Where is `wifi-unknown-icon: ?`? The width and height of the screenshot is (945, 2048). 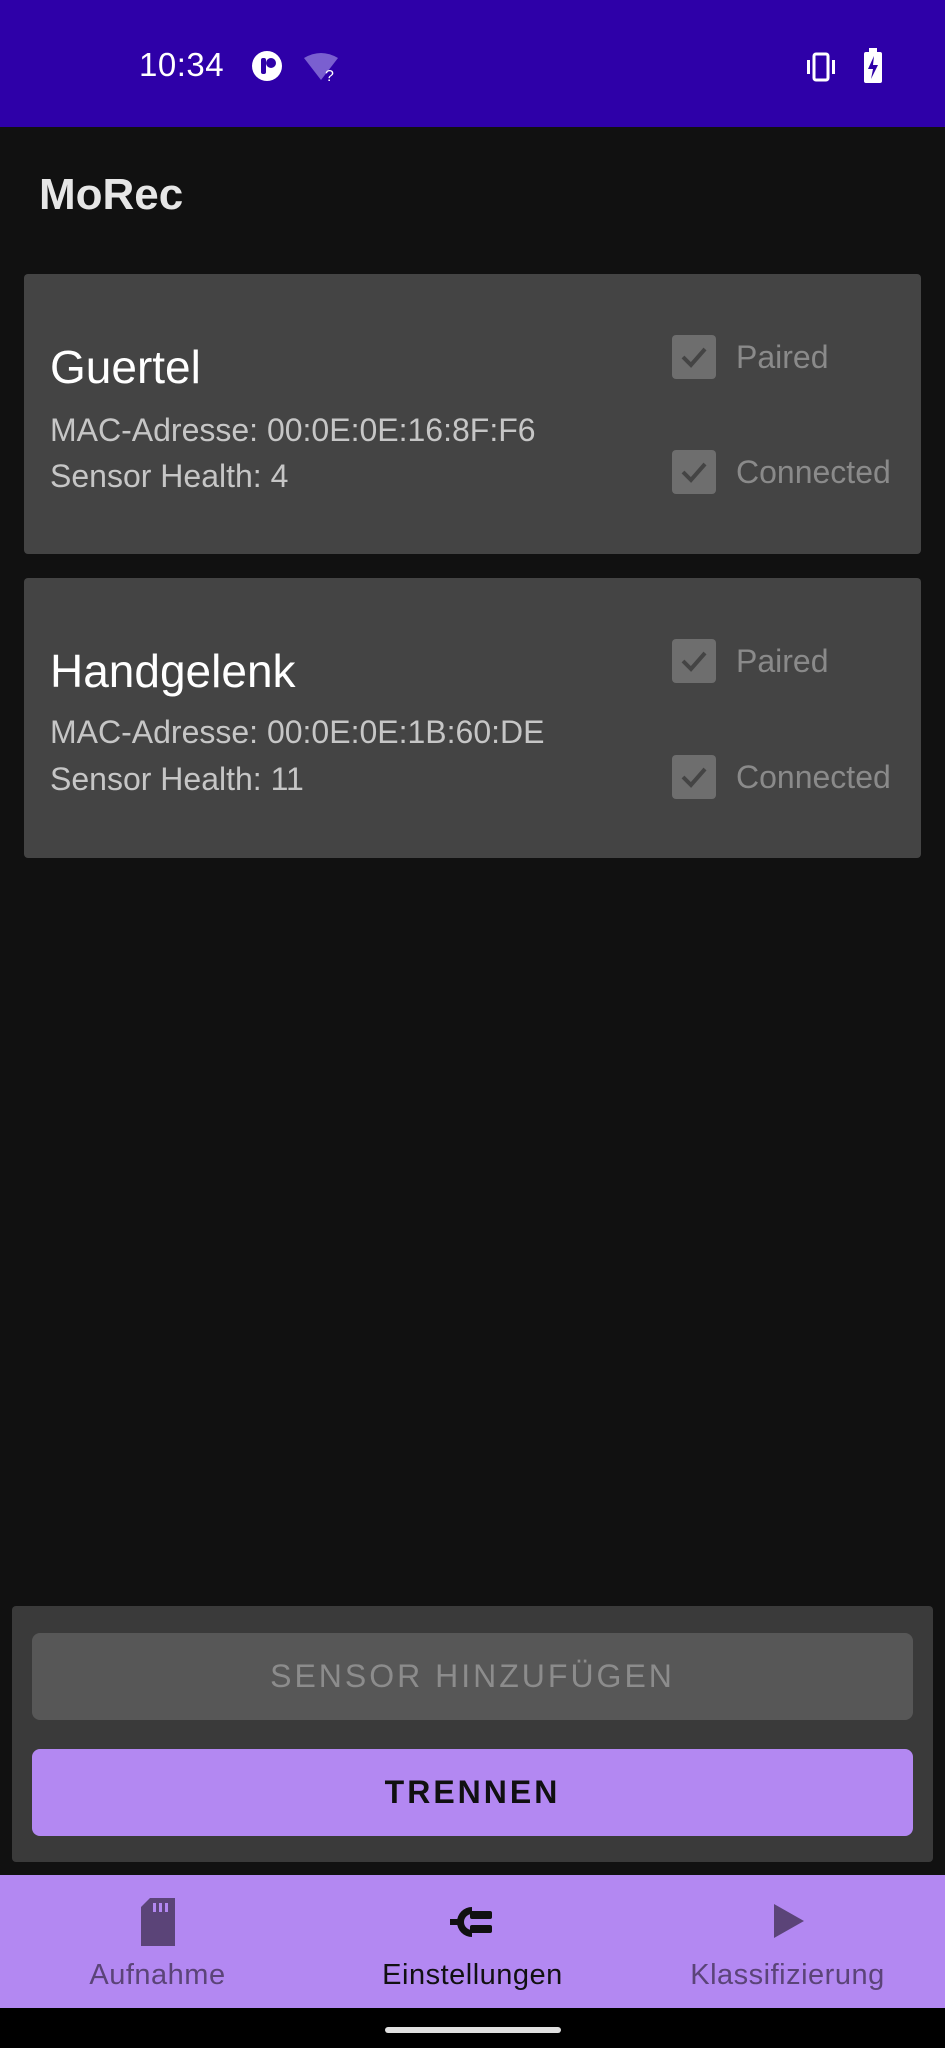
wifi-unknown-icon: ? is located at coordinates (321, 69).